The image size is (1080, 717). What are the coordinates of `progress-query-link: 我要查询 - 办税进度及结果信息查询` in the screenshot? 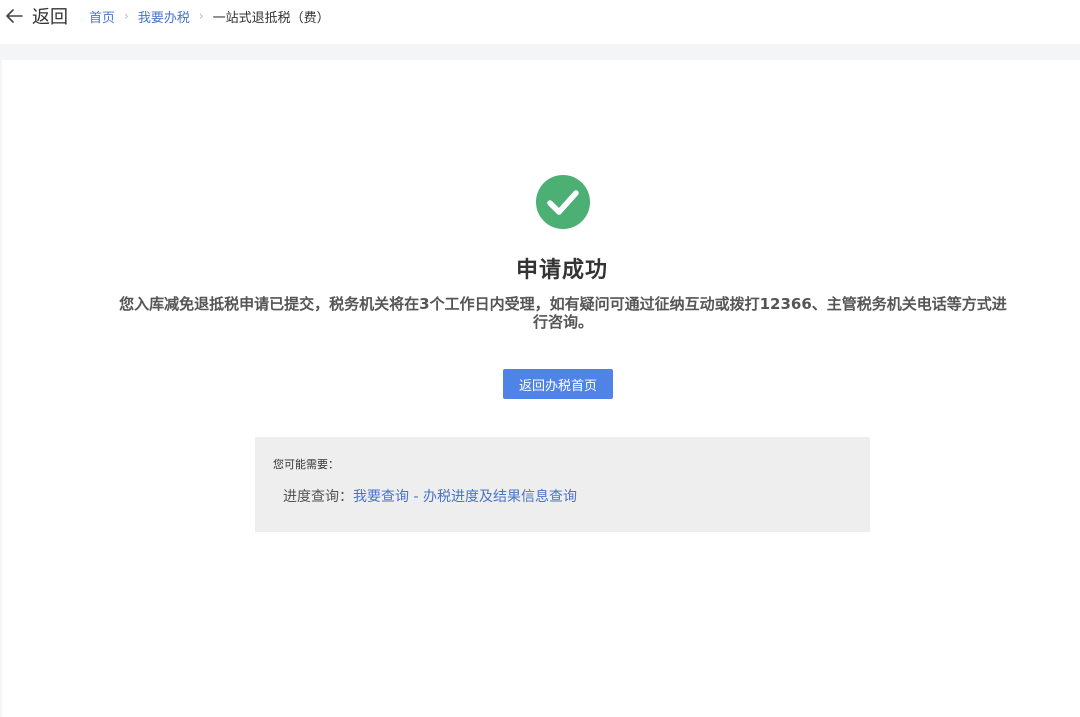 It's located at (465, 496).